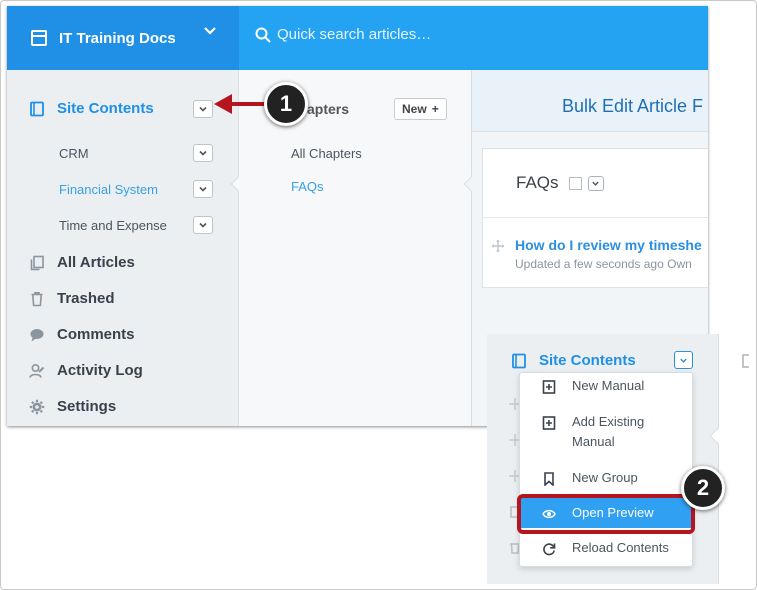 Image resolution: width=757 pixels, height=590 pixels. Describe the element at coordinates (307, 186) in the screenshot. I see `chapter-item-faqs: FAQs` at that location.